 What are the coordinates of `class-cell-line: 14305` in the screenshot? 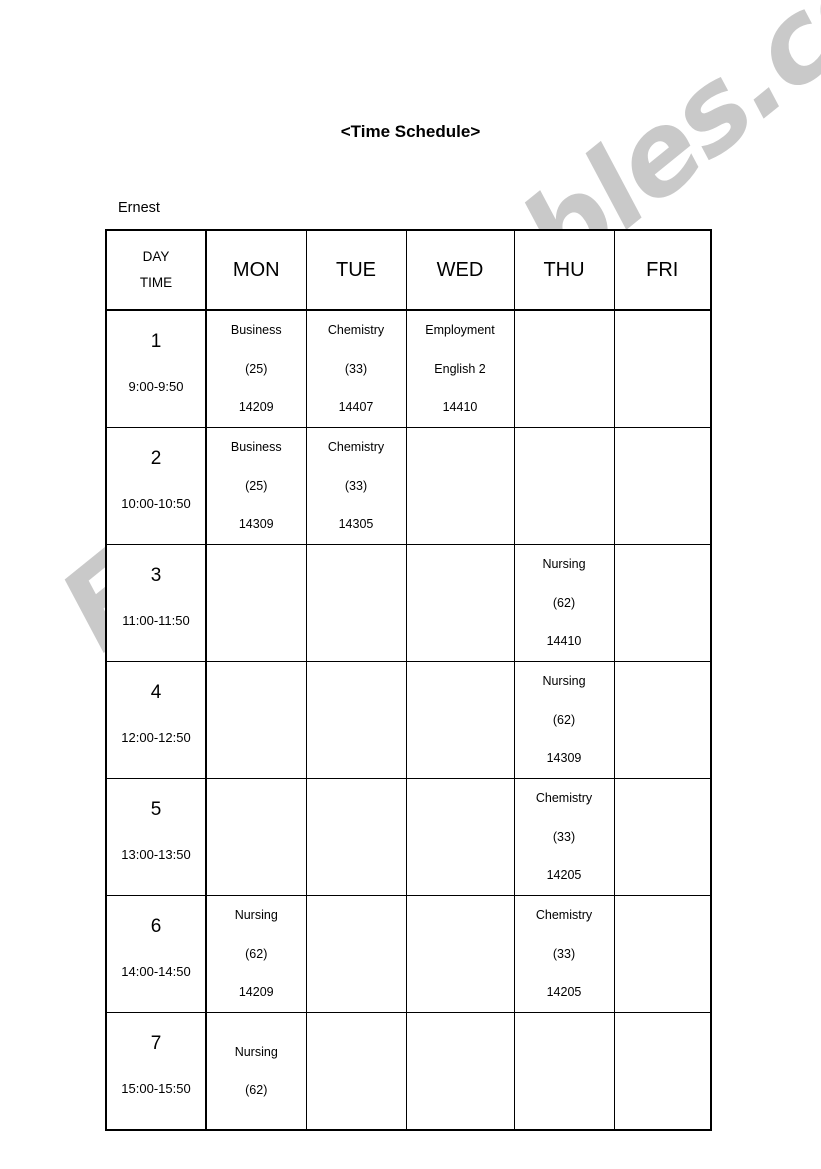 It's located at (356, 524).